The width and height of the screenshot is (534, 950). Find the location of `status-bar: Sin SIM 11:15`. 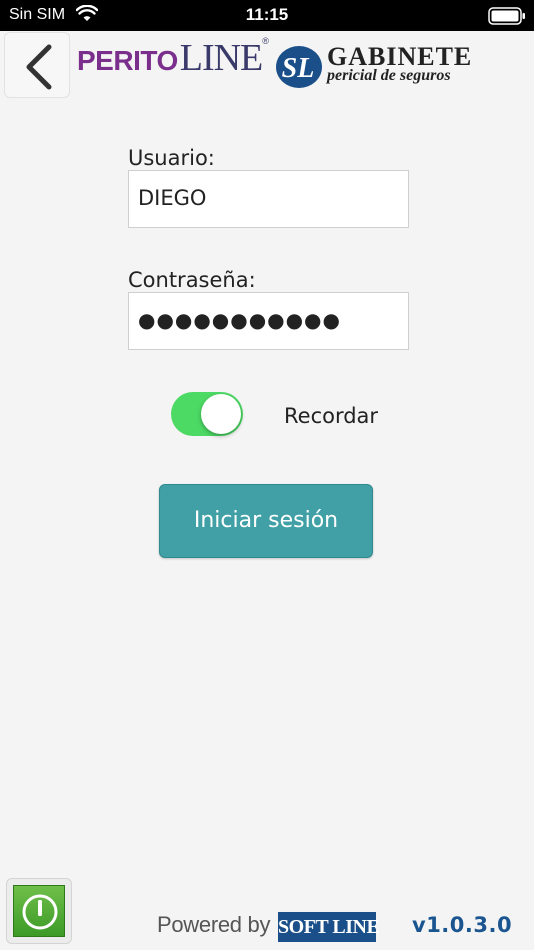

status-bar: Sin SIM 11:15 is located at coordinates (267, 15).